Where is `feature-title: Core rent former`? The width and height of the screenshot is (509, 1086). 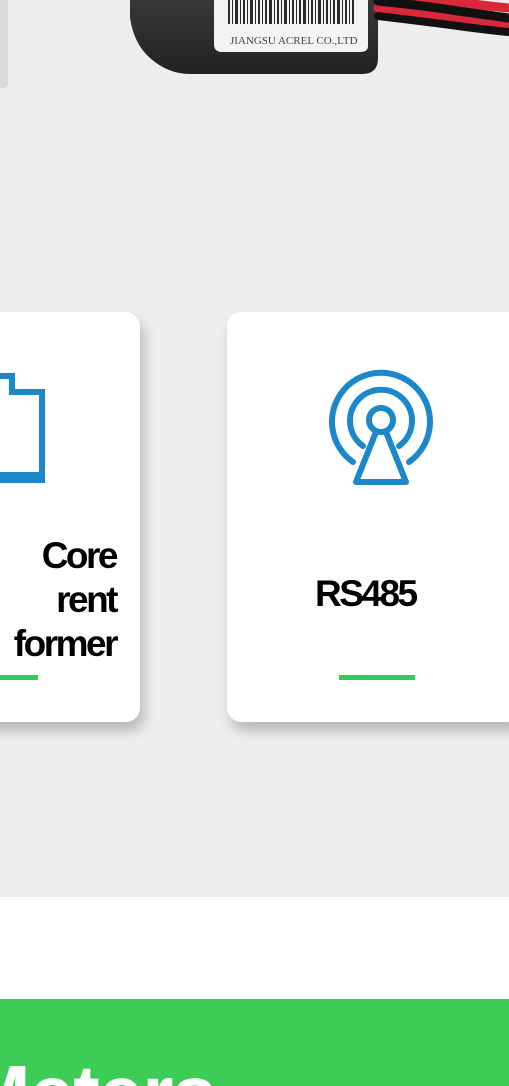 feature-title: Core rent former is located at coordinates (66, 600).